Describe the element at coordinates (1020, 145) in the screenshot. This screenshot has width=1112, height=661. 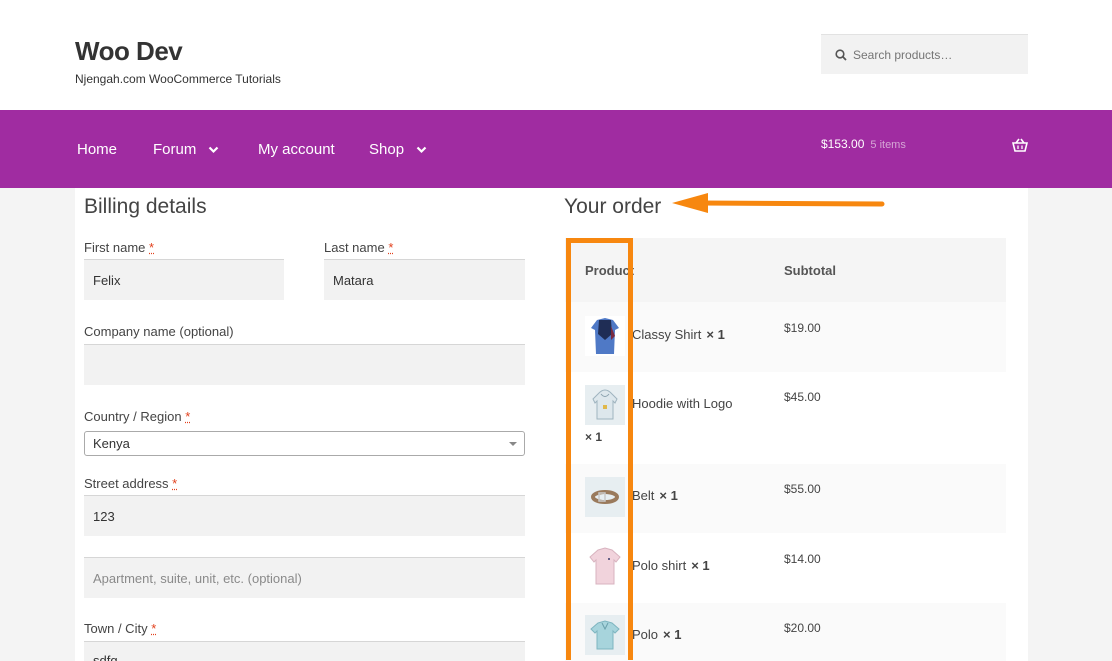
I see `basket-icon` at that location.